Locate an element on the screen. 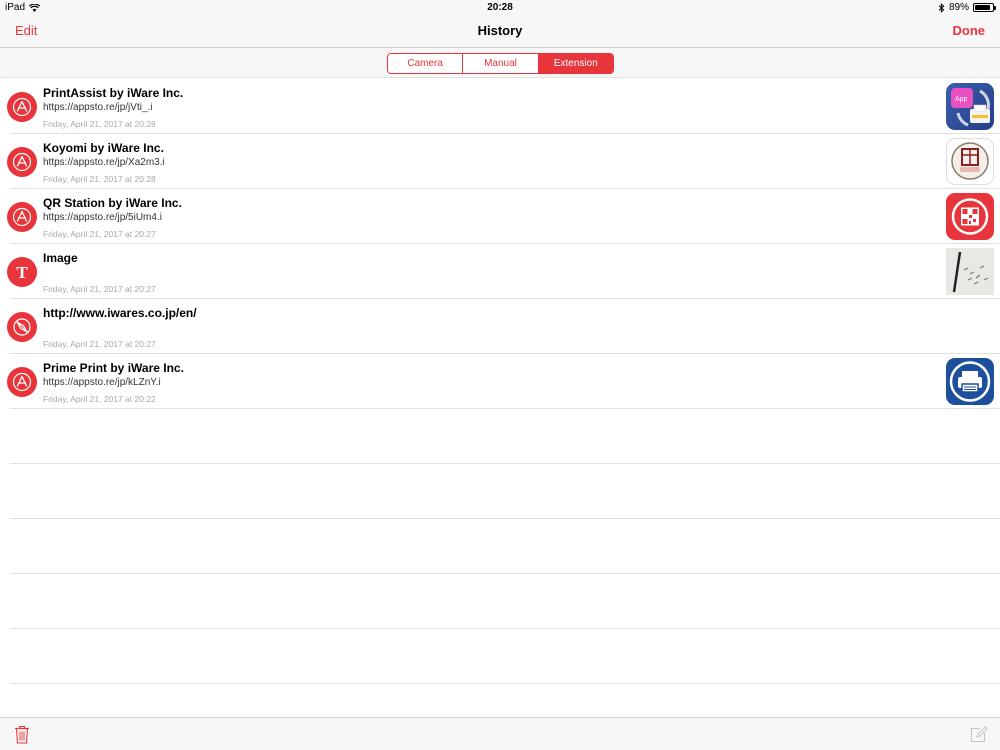  done-button: Done is located at coordinates (969, 30).